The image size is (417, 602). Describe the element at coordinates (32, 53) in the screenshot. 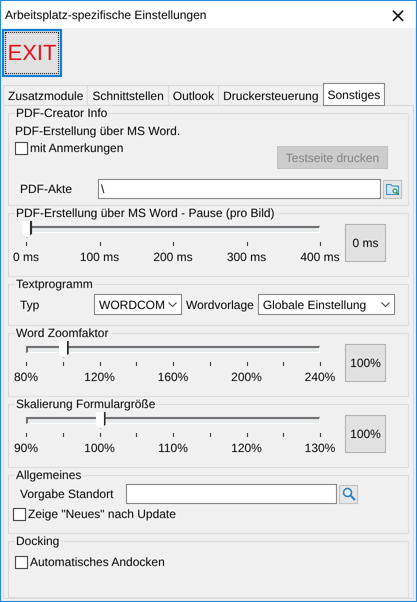

I see `exit-button: EXIT` at that location.